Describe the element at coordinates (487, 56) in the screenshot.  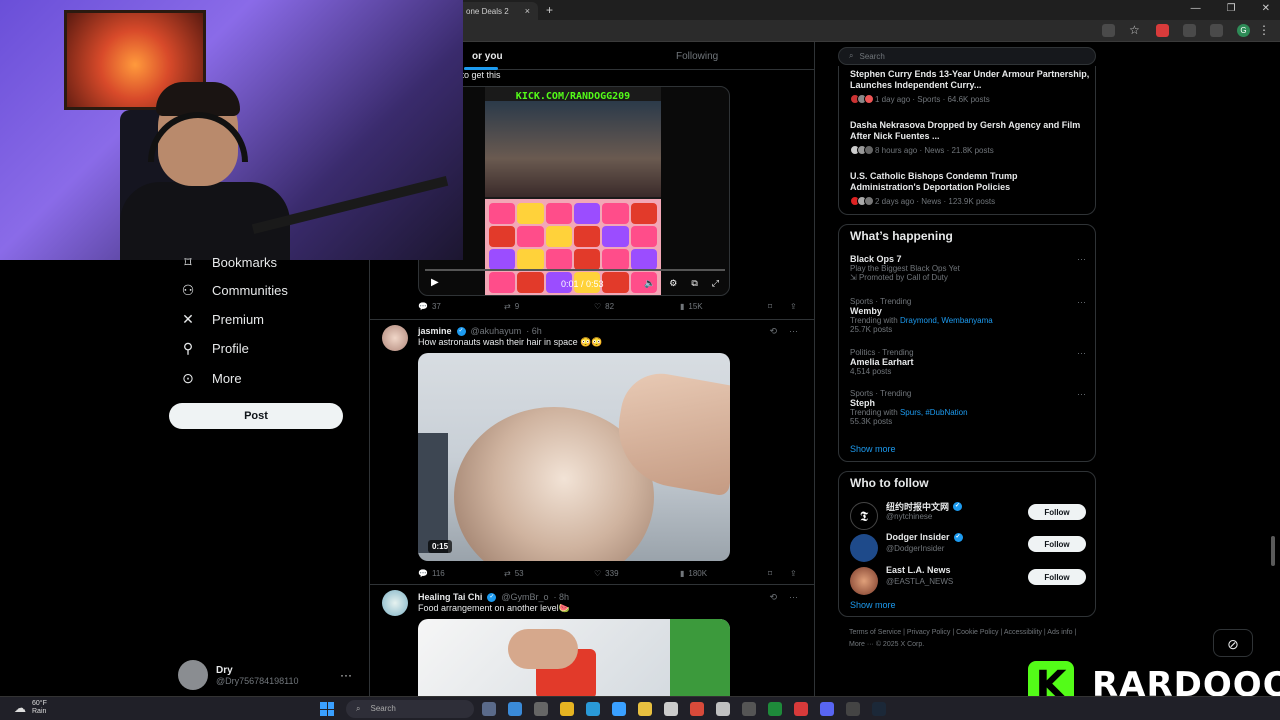
I see `tab-for-you: or you` at that location.